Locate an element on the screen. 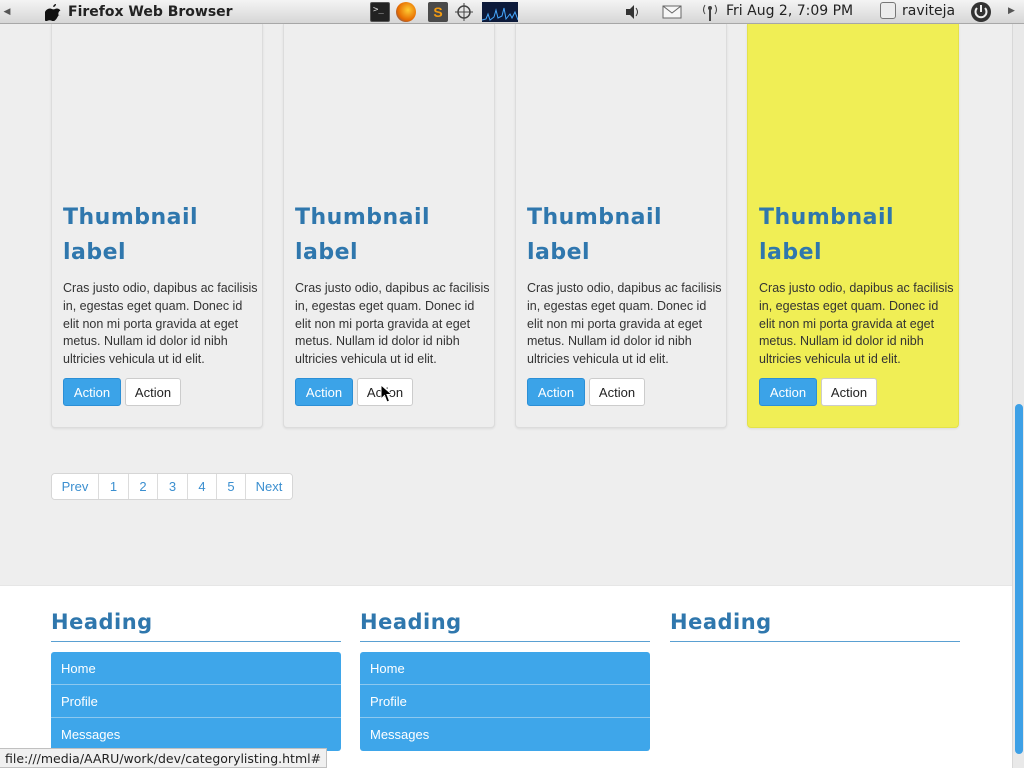  pagination-page: 1 is located at coordinates (114, 486).